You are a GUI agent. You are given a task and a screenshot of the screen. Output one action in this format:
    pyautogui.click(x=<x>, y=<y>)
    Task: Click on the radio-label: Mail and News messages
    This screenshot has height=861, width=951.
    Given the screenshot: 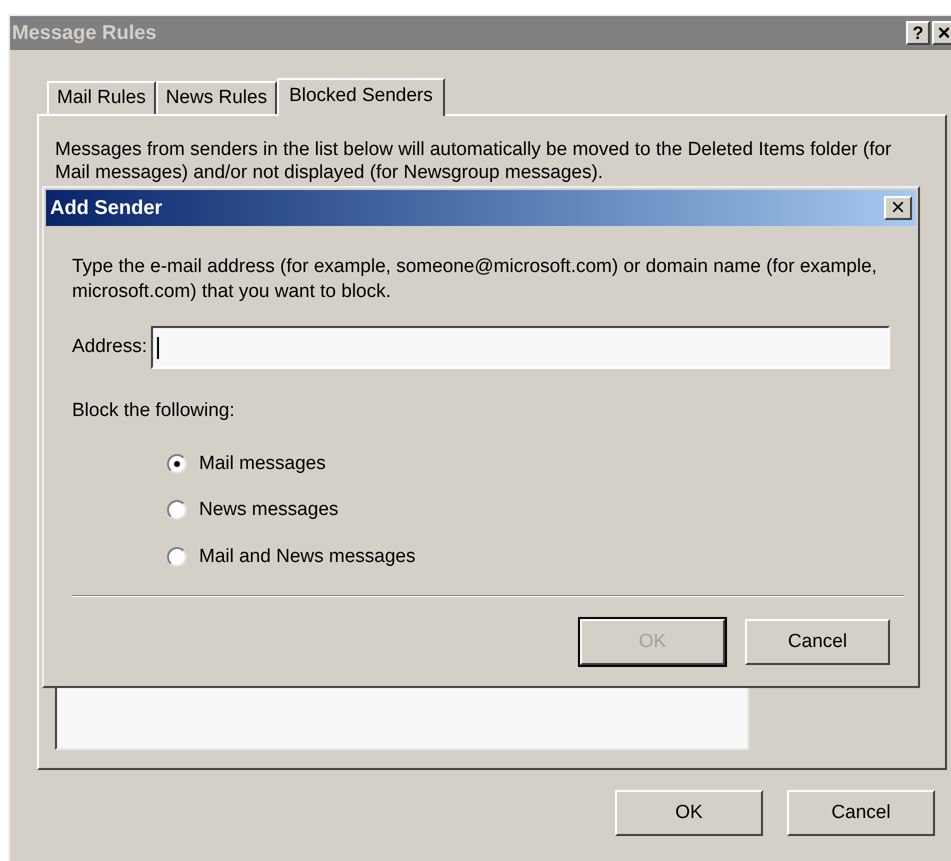 What is the action you would take?
    pyautogui.click(x=307, y=556)
    